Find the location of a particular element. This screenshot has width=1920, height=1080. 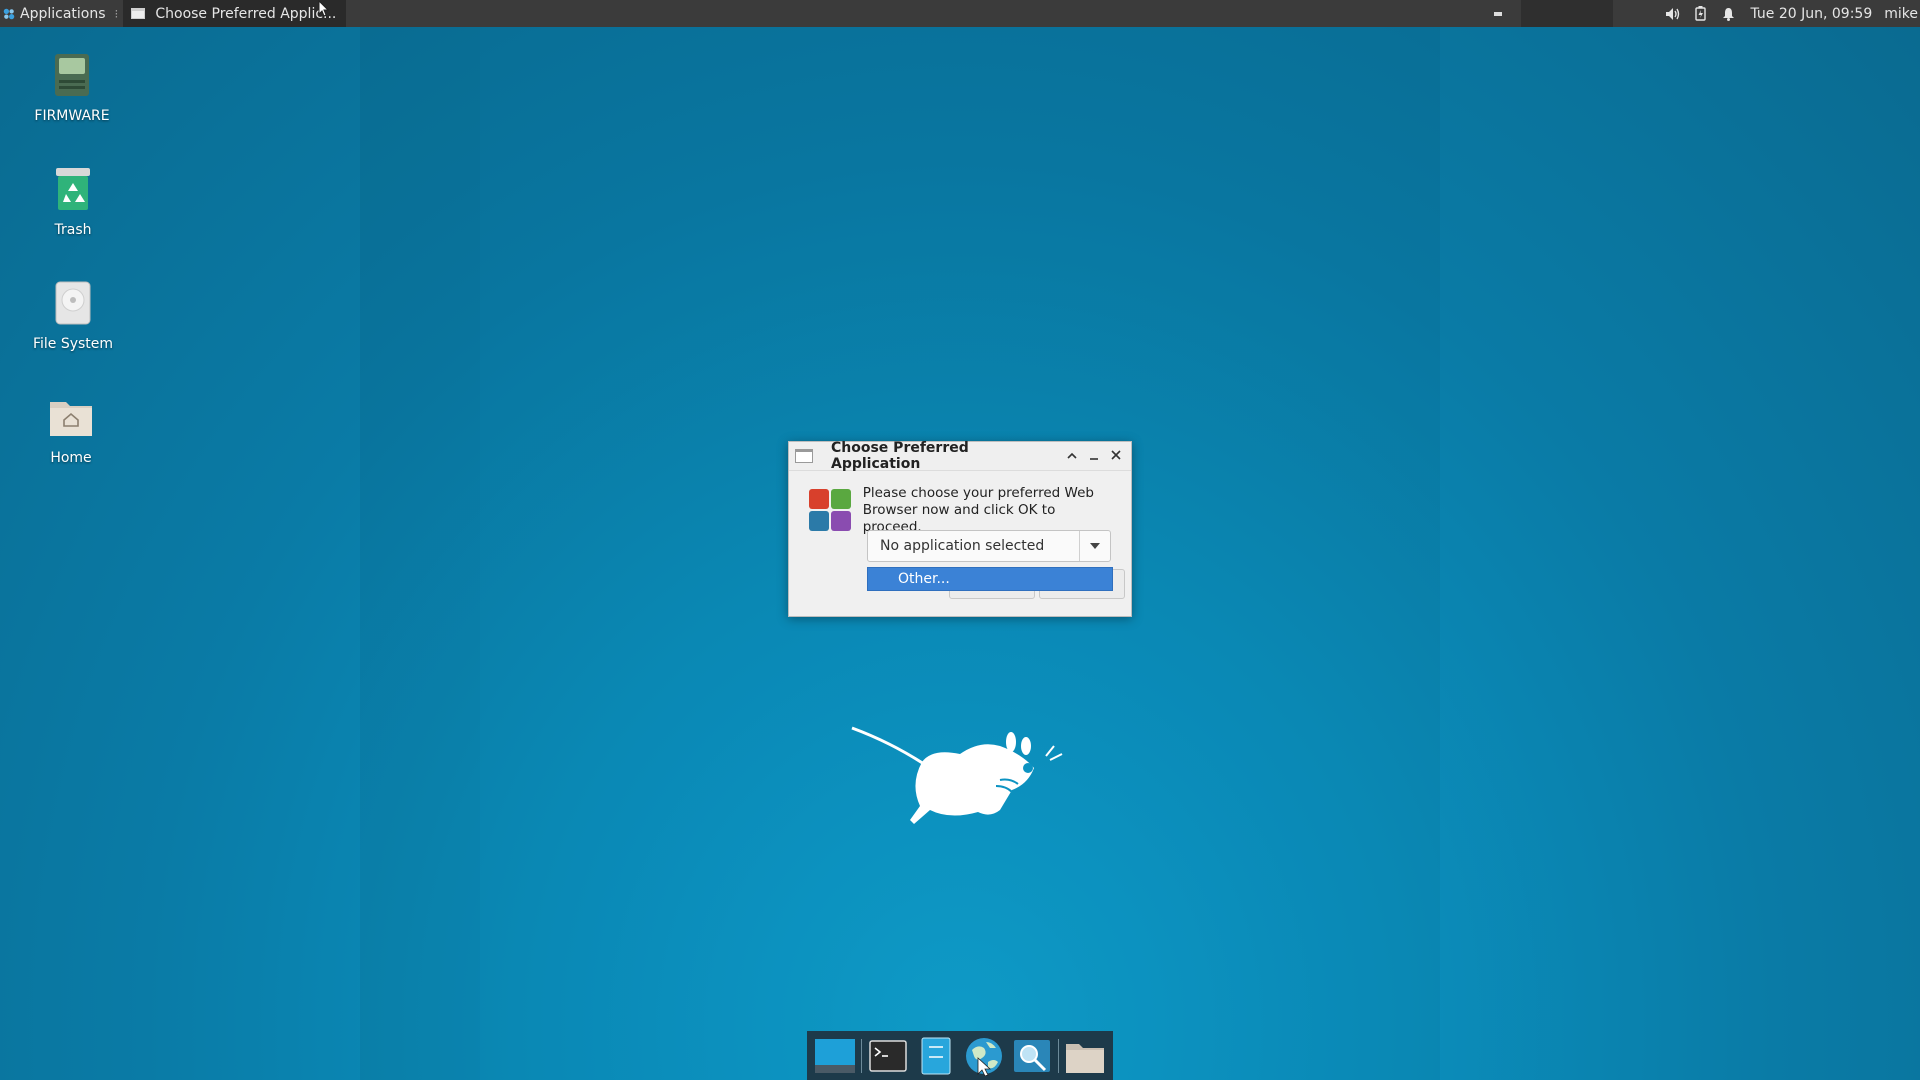

web-browser-button is located at coordinates (984, 1056).